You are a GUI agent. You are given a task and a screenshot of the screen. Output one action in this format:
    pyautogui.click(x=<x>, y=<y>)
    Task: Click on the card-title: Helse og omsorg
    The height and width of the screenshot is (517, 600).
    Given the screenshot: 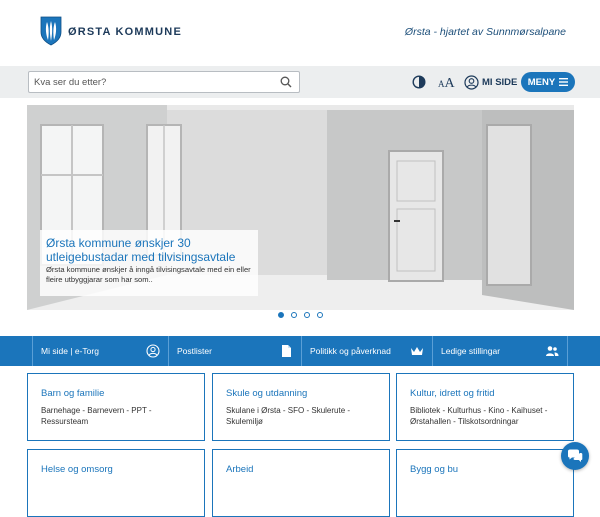 What is the action you would take?
    pyautogui.click(x=116, y=469)
    